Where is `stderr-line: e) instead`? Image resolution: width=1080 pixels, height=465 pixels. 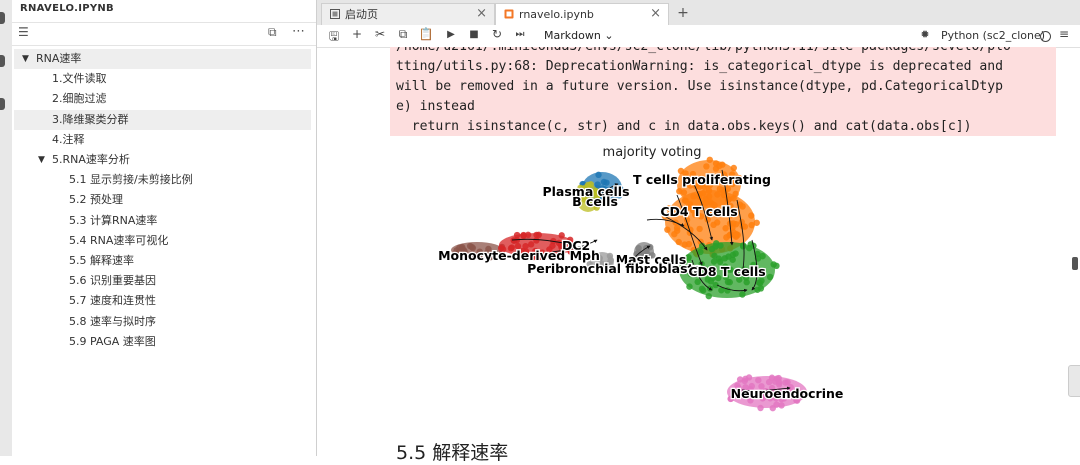 stderr-line: e) instead is located at coordinates (435, 106).